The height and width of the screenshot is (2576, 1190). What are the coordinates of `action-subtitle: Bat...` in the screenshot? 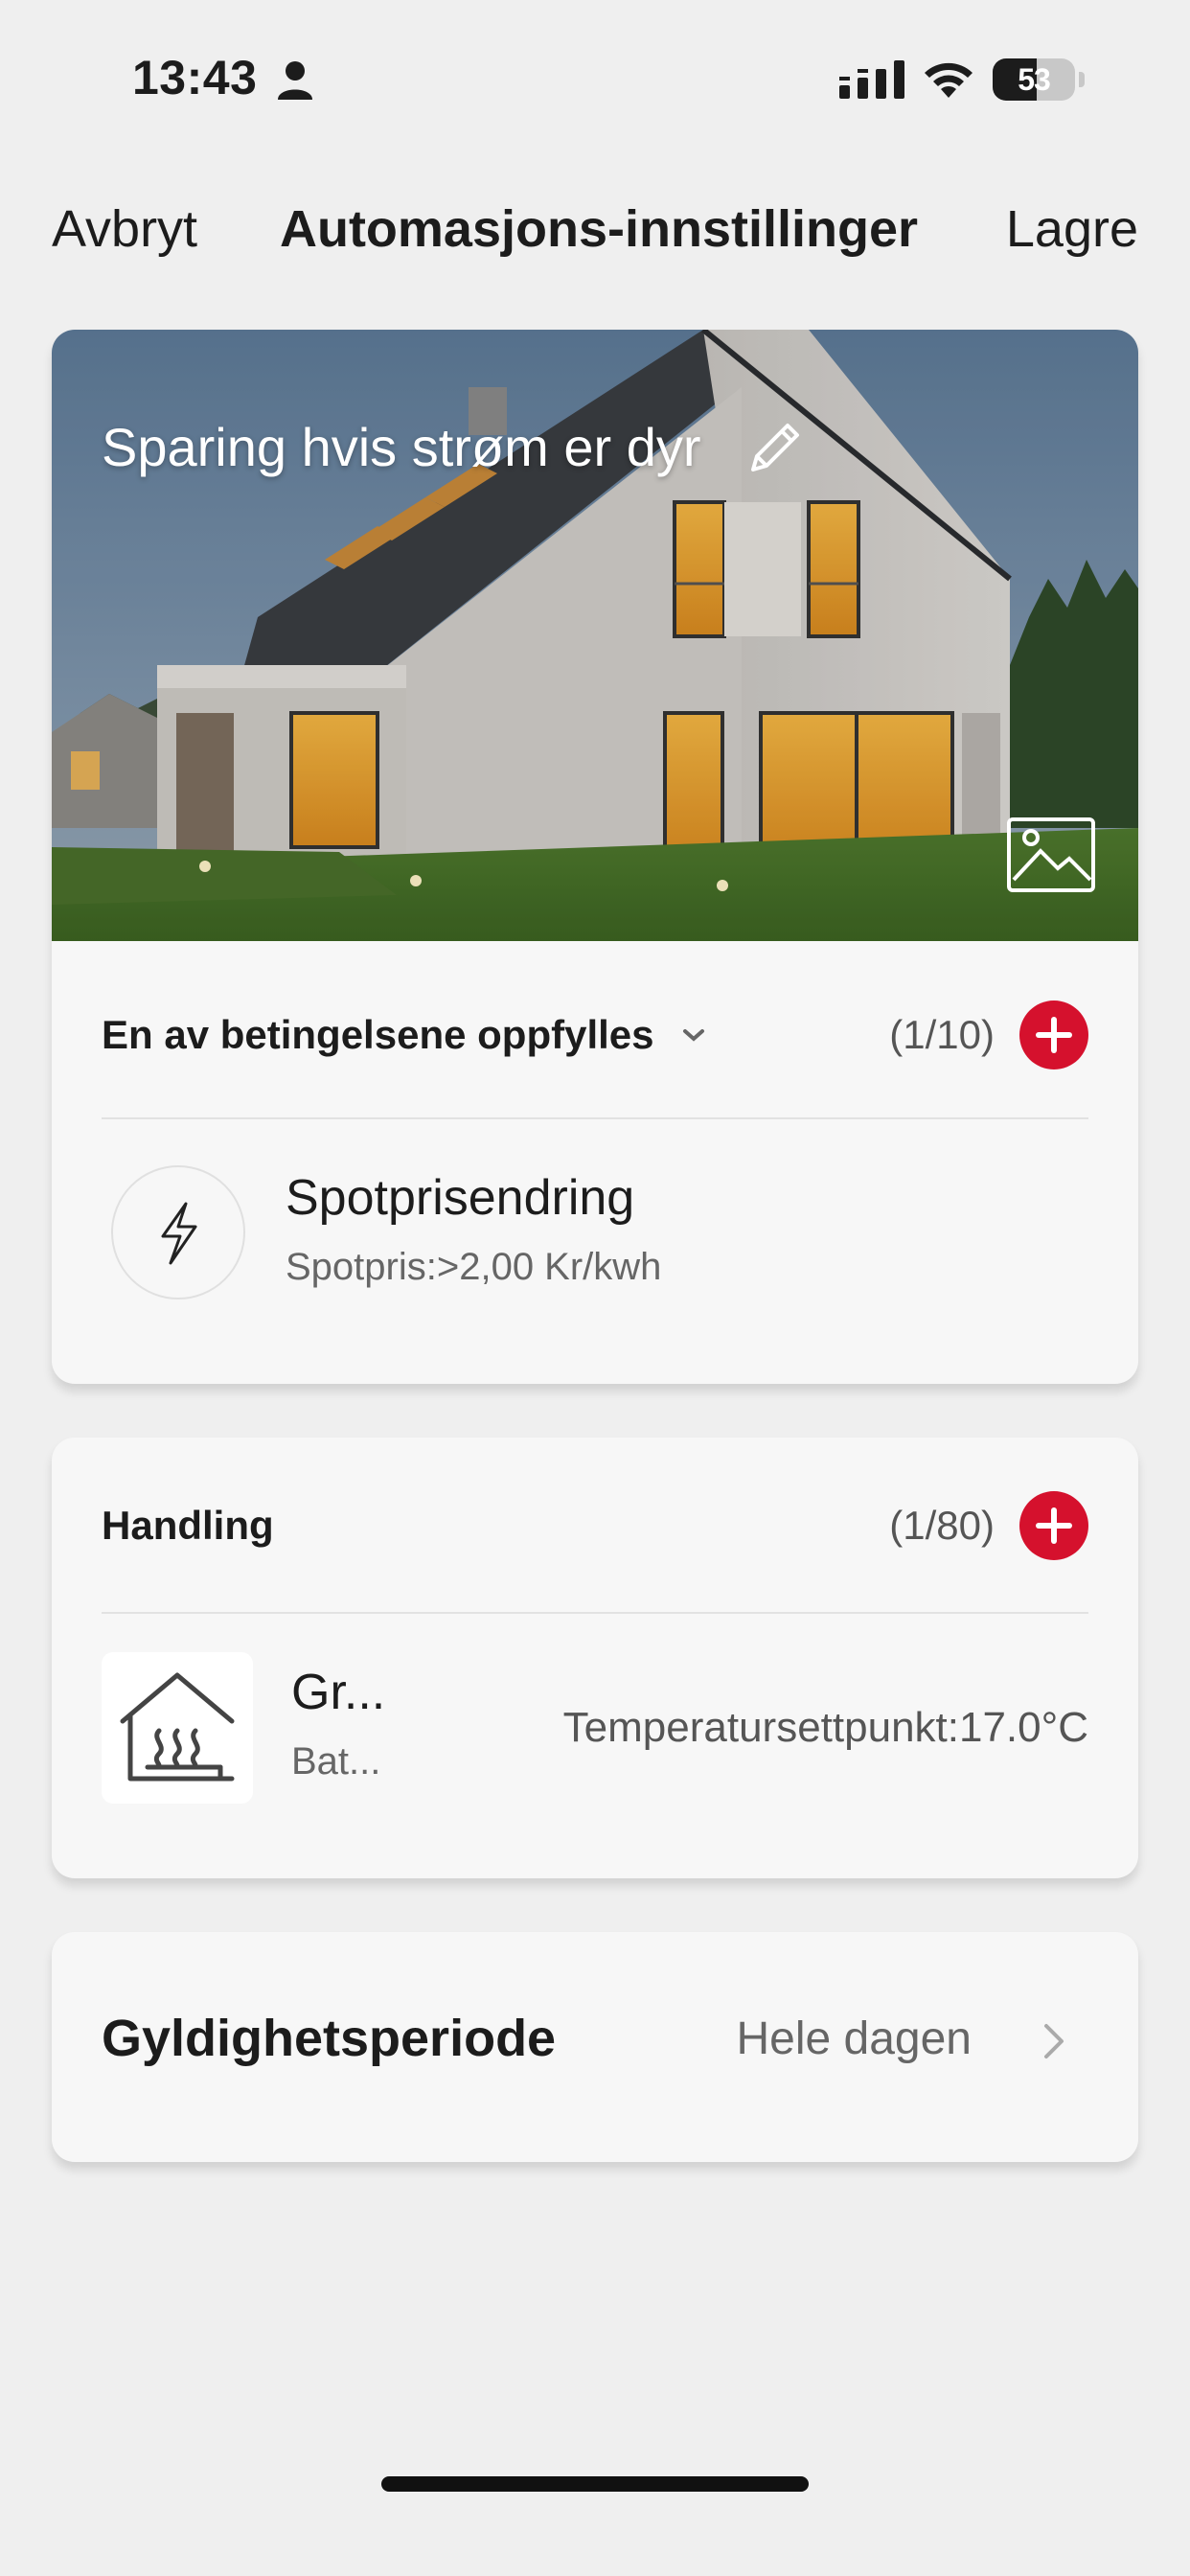 It's located at (336, 1761).